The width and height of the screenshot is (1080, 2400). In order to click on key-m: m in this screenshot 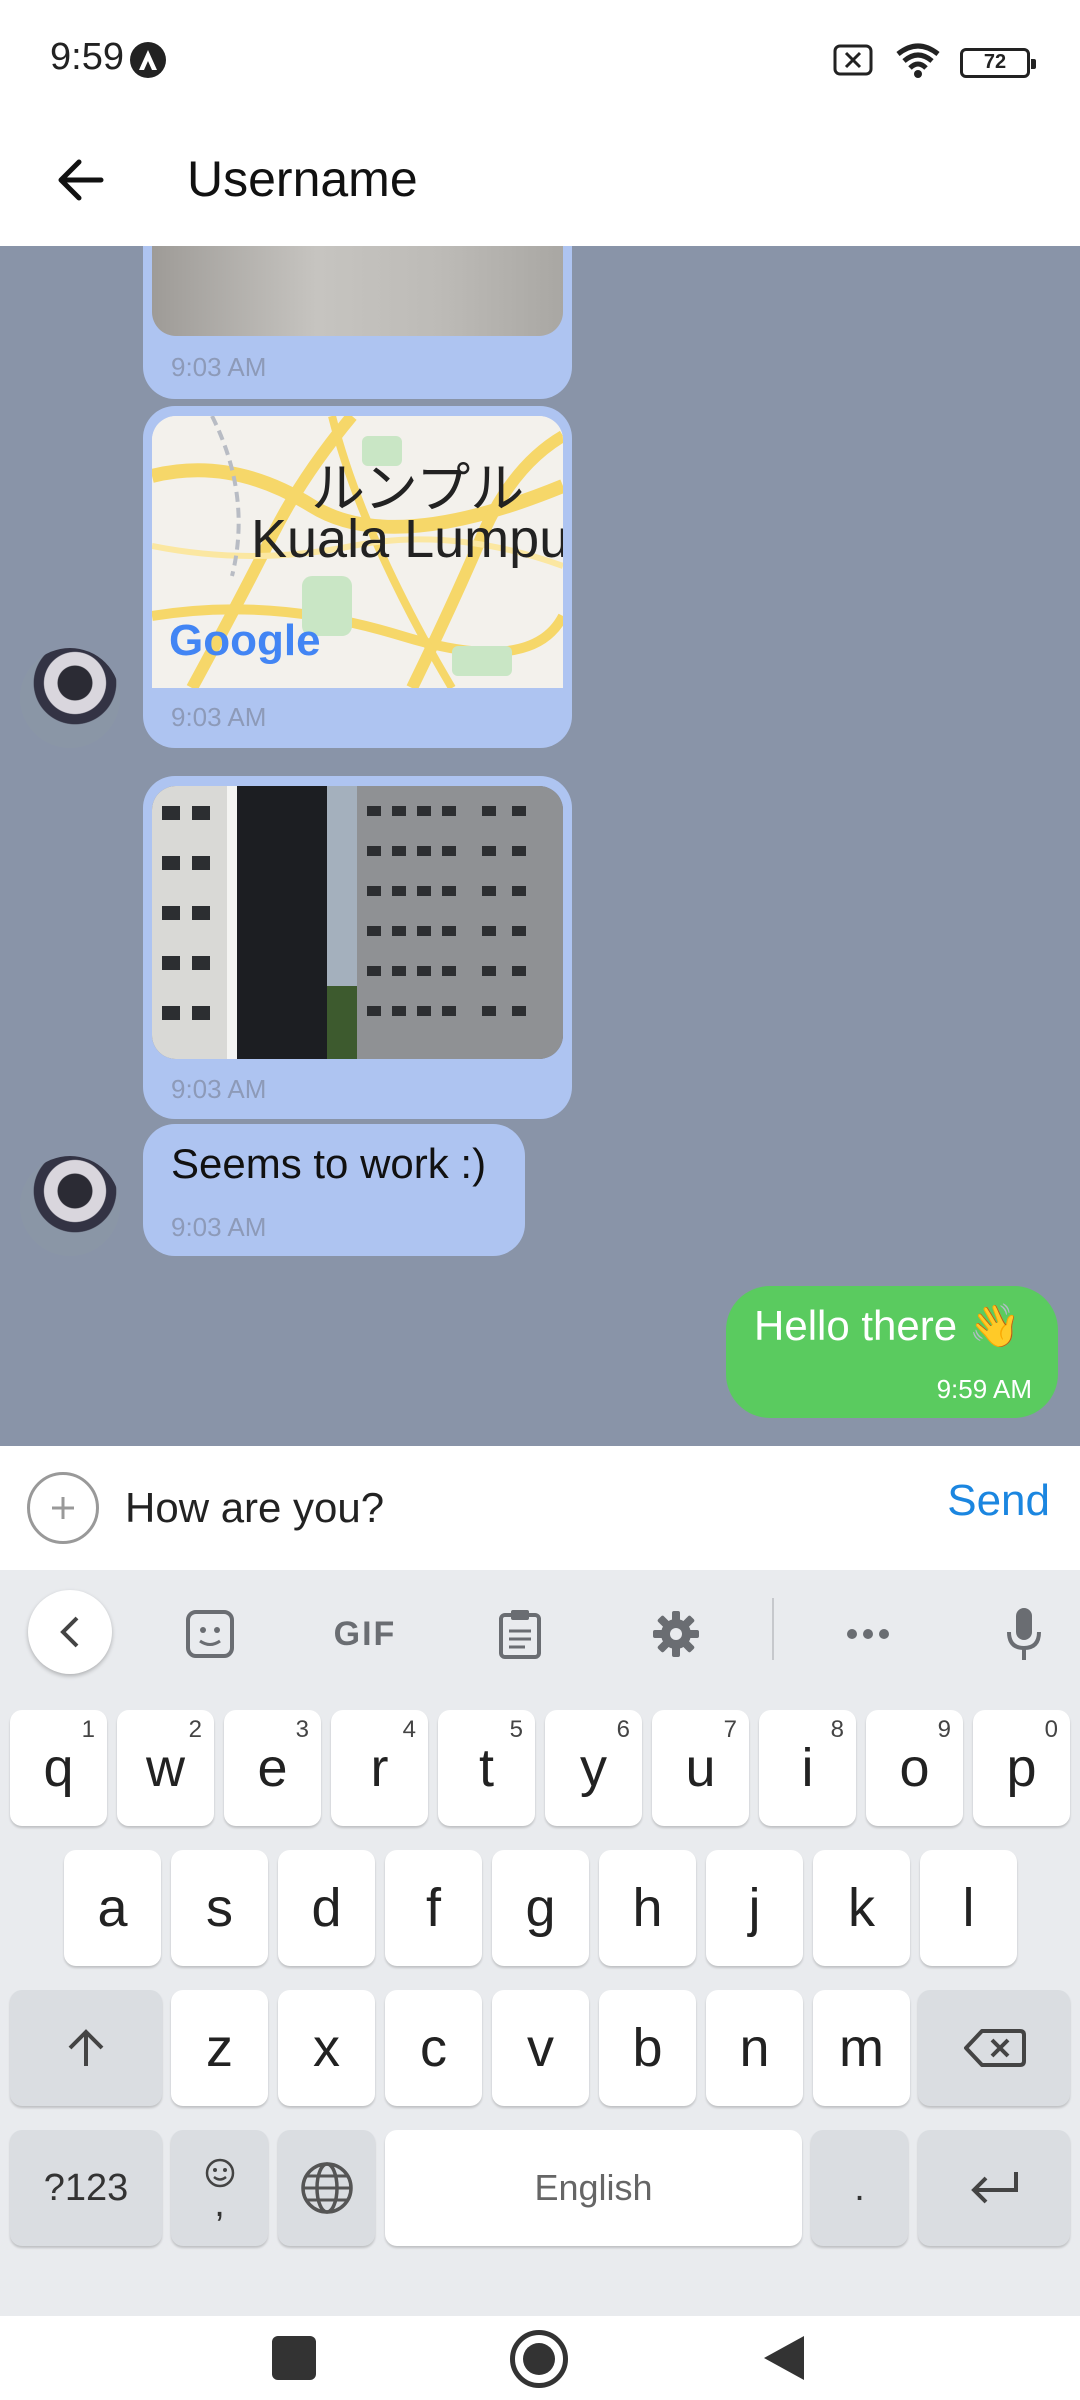, I will do `click(861, 2048)`.